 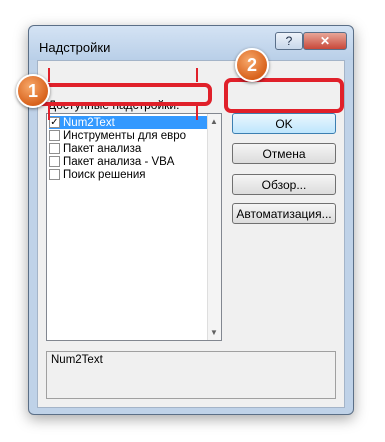 What do you see at coordinates (191, 375) in the screenshot?
I see `description-box: Num2Text` at bounding box center [191, 375].